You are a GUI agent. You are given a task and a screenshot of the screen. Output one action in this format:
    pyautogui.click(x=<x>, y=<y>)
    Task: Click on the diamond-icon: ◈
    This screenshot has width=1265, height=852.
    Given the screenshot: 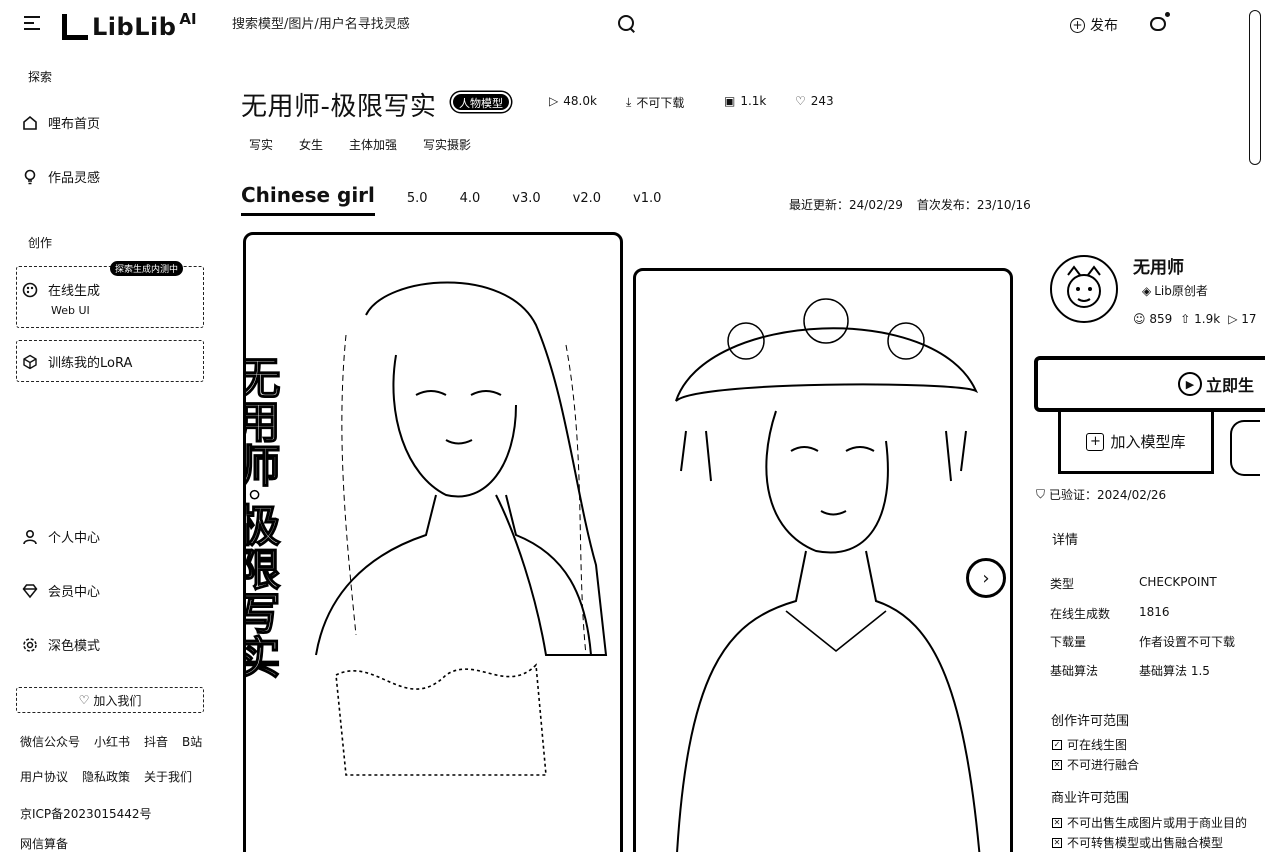 What is the action you would take?
    pyautogui.click(x=1147, y=290)
    